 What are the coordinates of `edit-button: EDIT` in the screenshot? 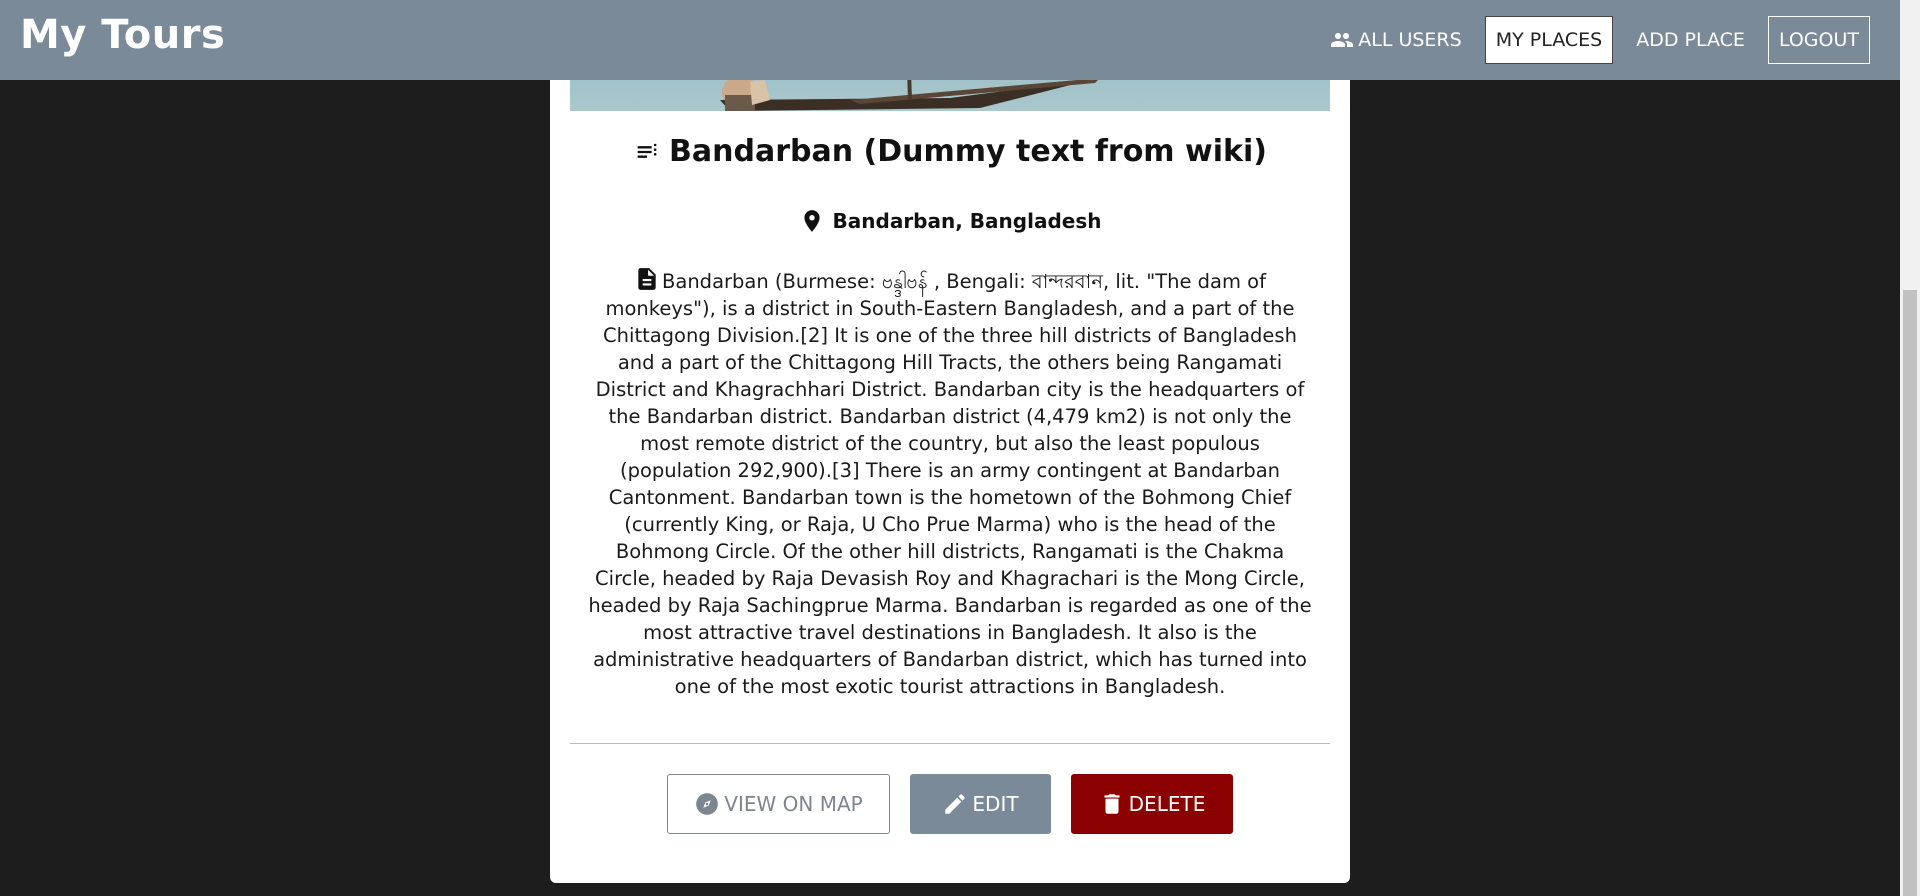 It's located at (980, 804).